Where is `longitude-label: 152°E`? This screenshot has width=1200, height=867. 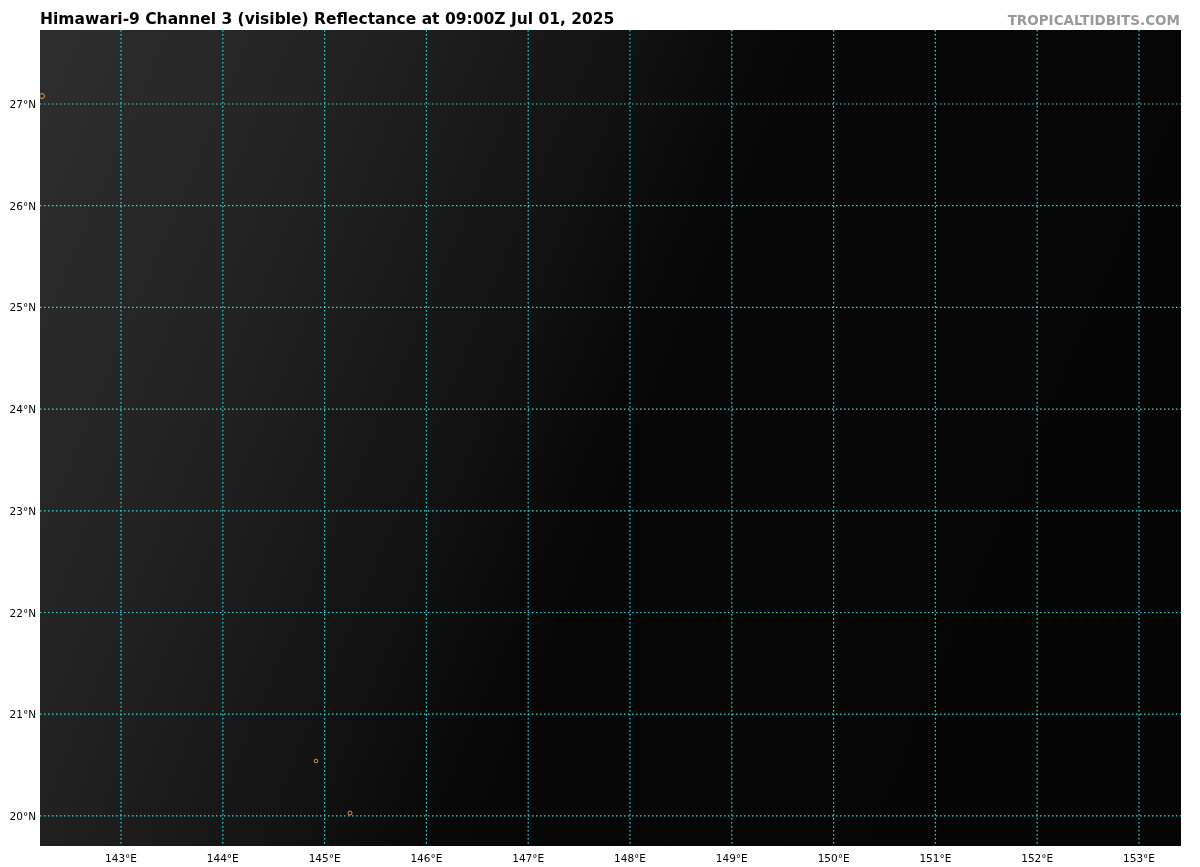 longitude-label: 152°E is located at coordinates (1037, 858).